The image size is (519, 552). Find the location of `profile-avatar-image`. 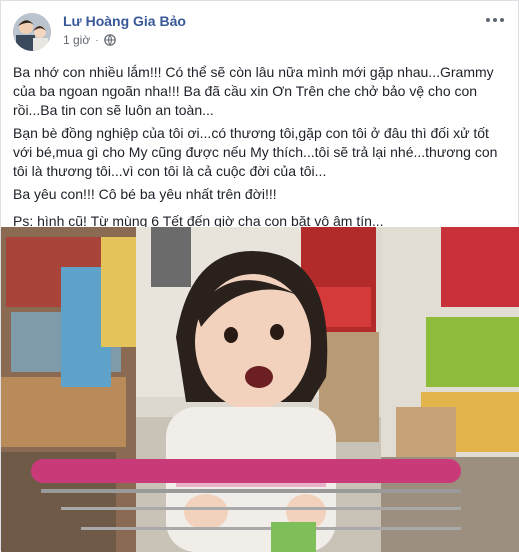

profile-avatar-image is located at coordinates (32, 32).